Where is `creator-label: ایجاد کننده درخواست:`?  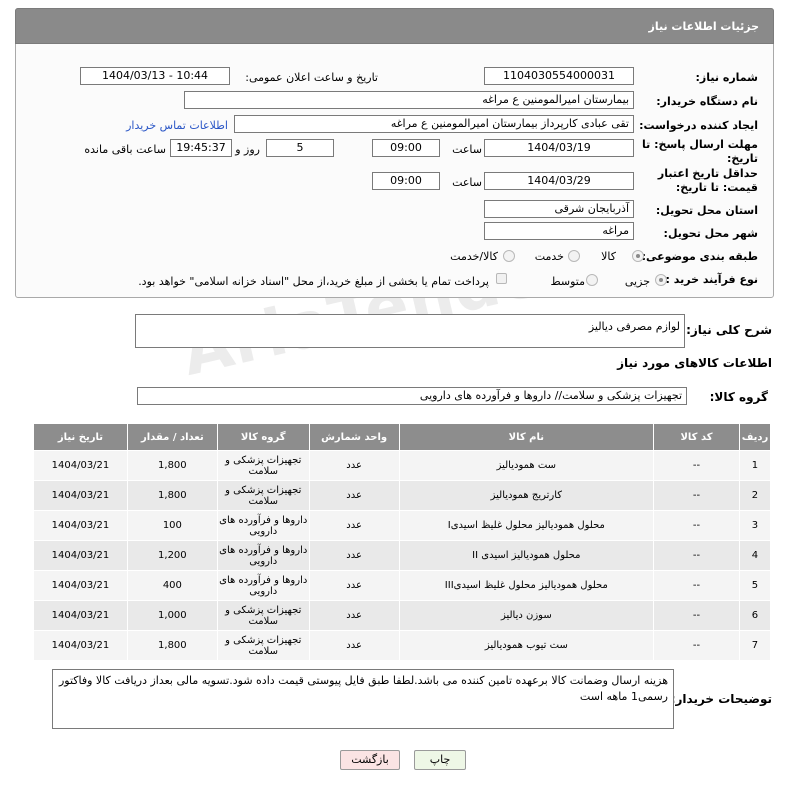 creator-label: ایجاد کننده درخواست: is located at coordinates (698, 125).